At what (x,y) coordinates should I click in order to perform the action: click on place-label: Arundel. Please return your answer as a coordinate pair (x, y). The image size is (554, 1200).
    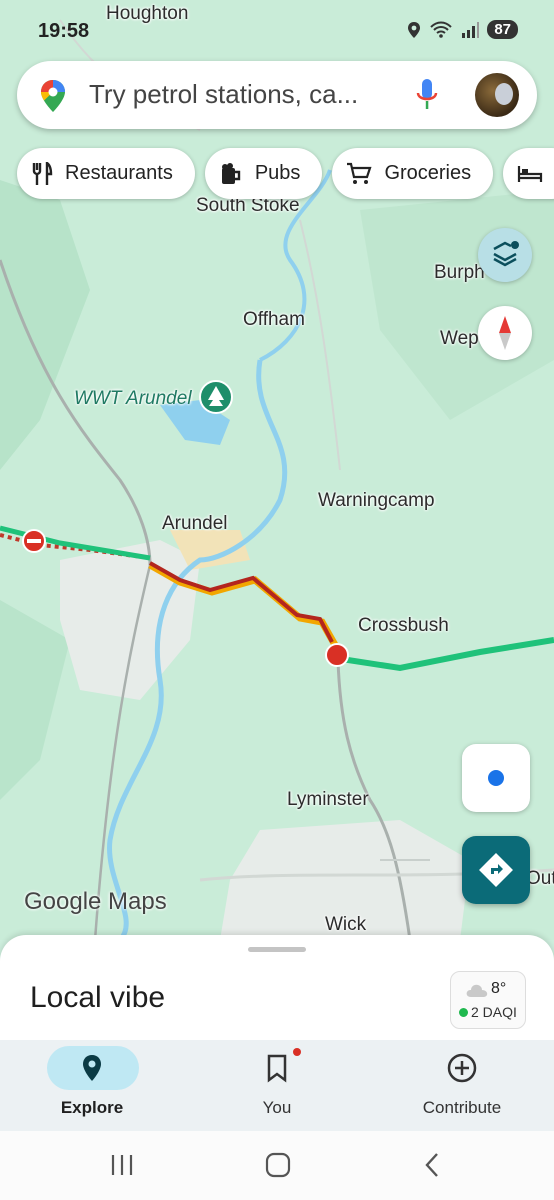
    Looking at the image, I should click on (195, 524).